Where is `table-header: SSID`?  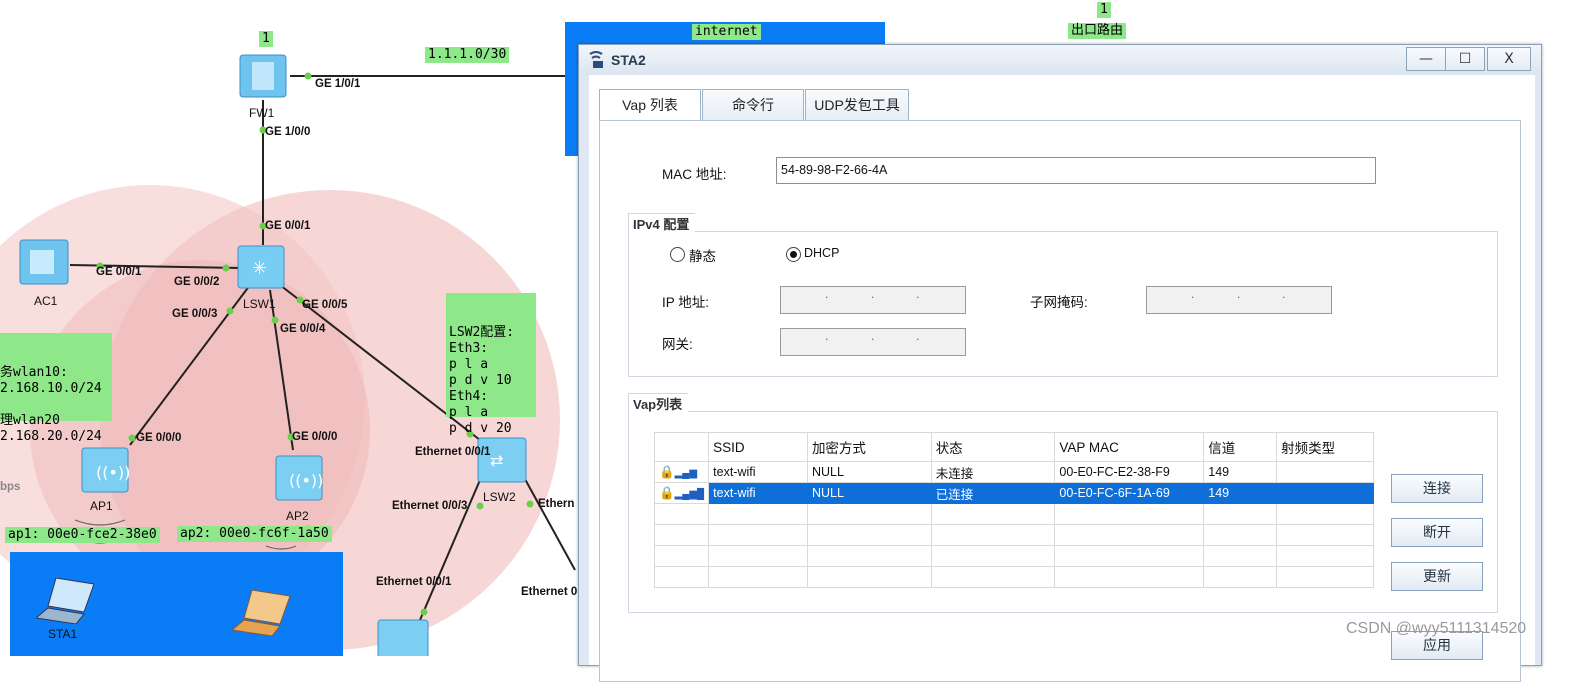
table-header: SSID is located at coordinates (758, 447).